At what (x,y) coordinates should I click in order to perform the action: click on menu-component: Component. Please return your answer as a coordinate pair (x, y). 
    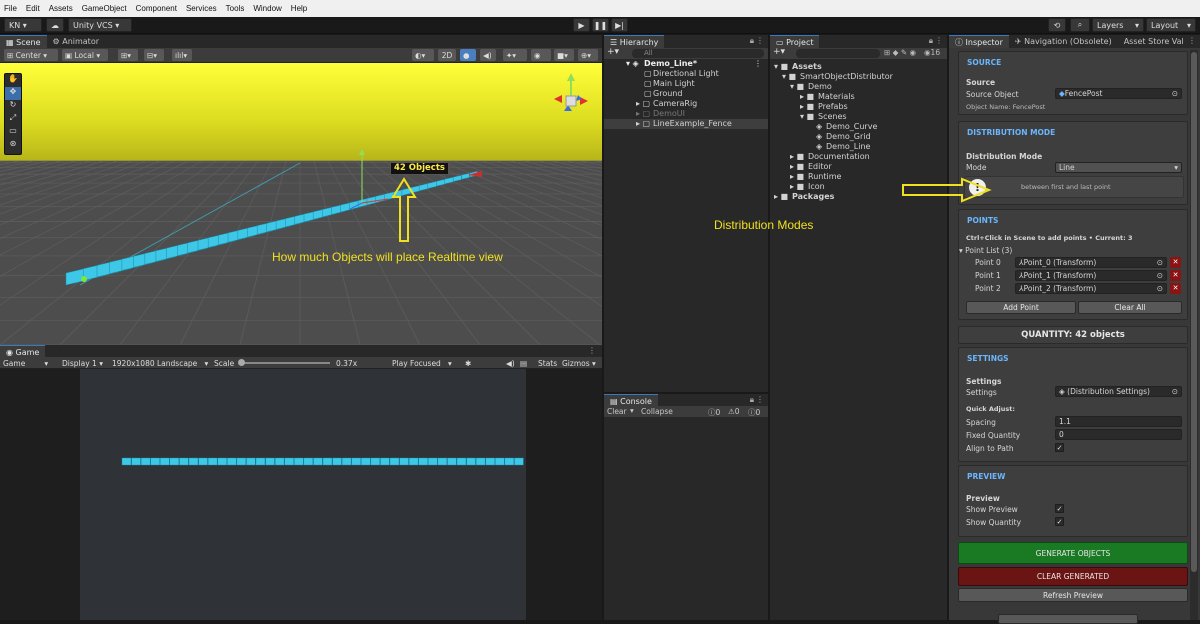
    Looking at the image, I should click on (156, 8).